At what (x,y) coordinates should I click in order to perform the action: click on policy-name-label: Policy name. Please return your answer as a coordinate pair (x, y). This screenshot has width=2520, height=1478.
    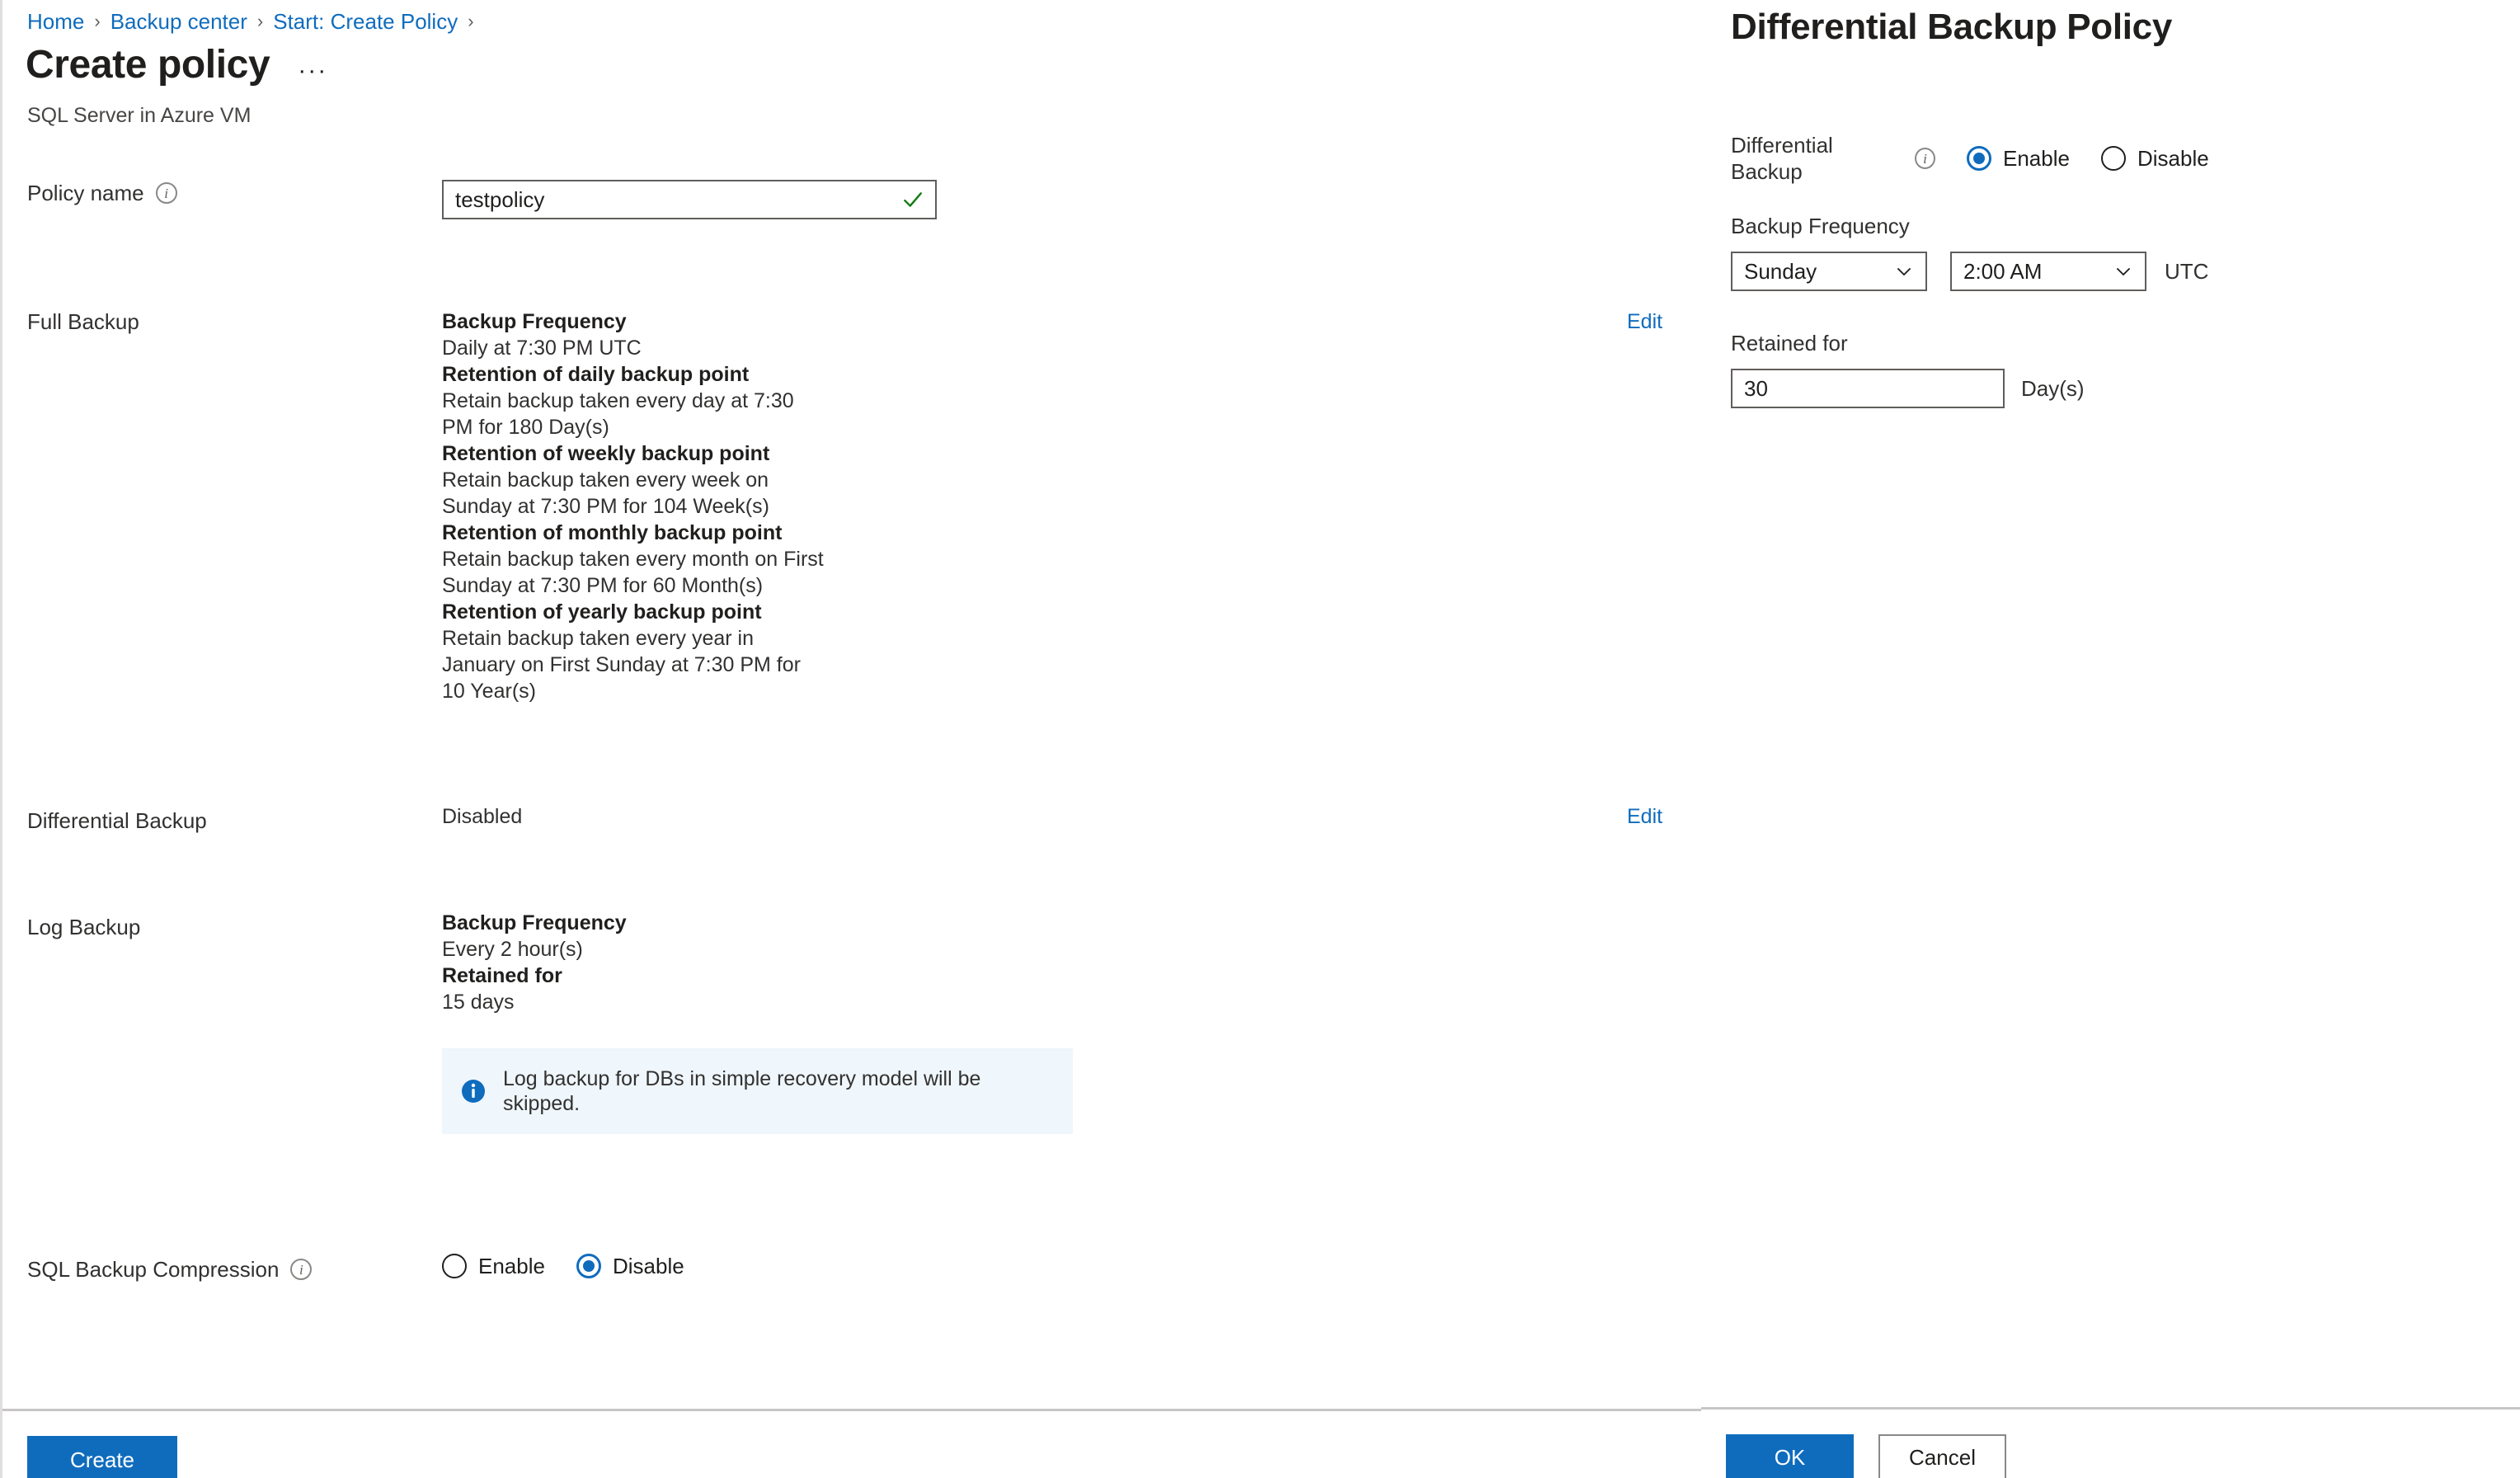
    Looking at the image, I should click on (85, 193).